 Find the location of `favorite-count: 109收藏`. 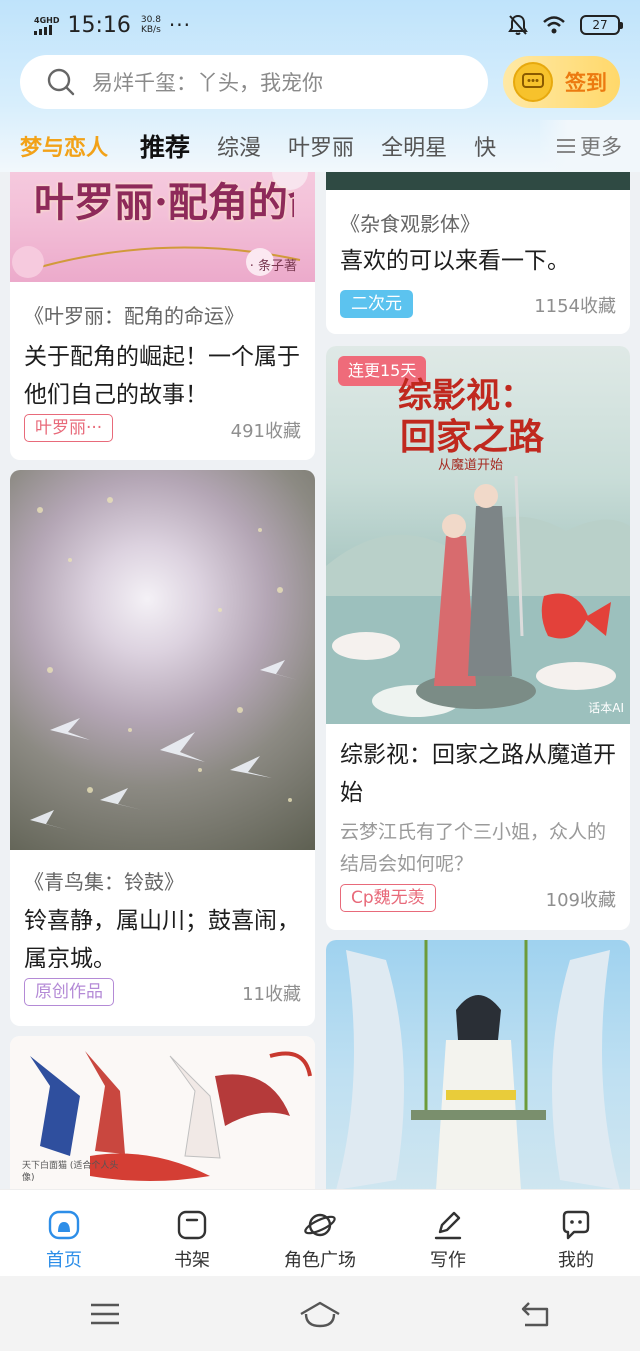

favorite-count: 109收藏 is located at coordinates (580, 900).